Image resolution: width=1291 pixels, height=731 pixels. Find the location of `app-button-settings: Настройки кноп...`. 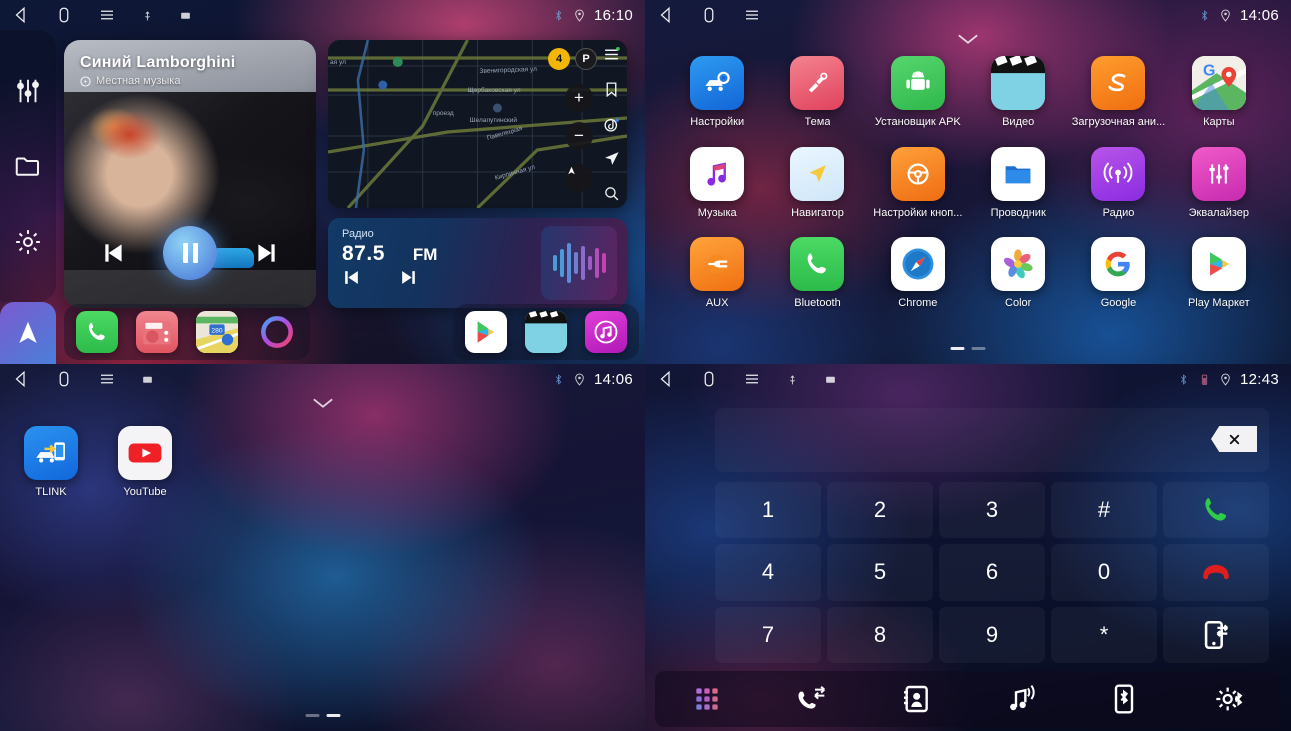

app-button-settings: Настройки кноп... is located at coordinates (918, 188).